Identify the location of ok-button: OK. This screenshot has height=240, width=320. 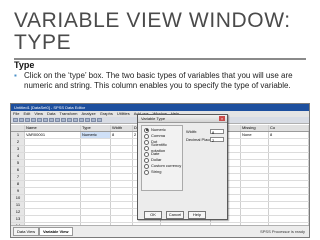
(153, 215).